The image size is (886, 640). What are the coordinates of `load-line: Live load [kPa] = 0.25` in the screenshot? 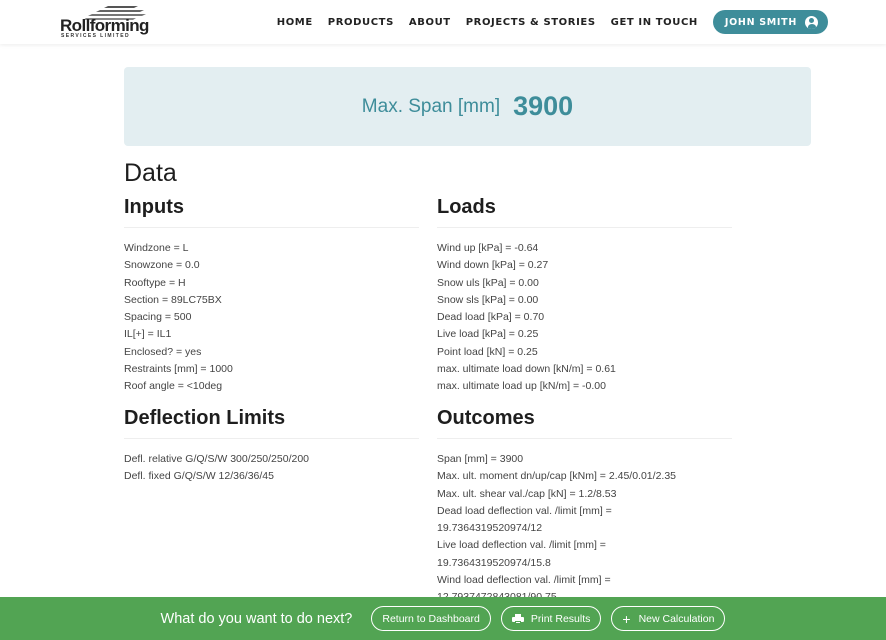 It's located at (488, 334).